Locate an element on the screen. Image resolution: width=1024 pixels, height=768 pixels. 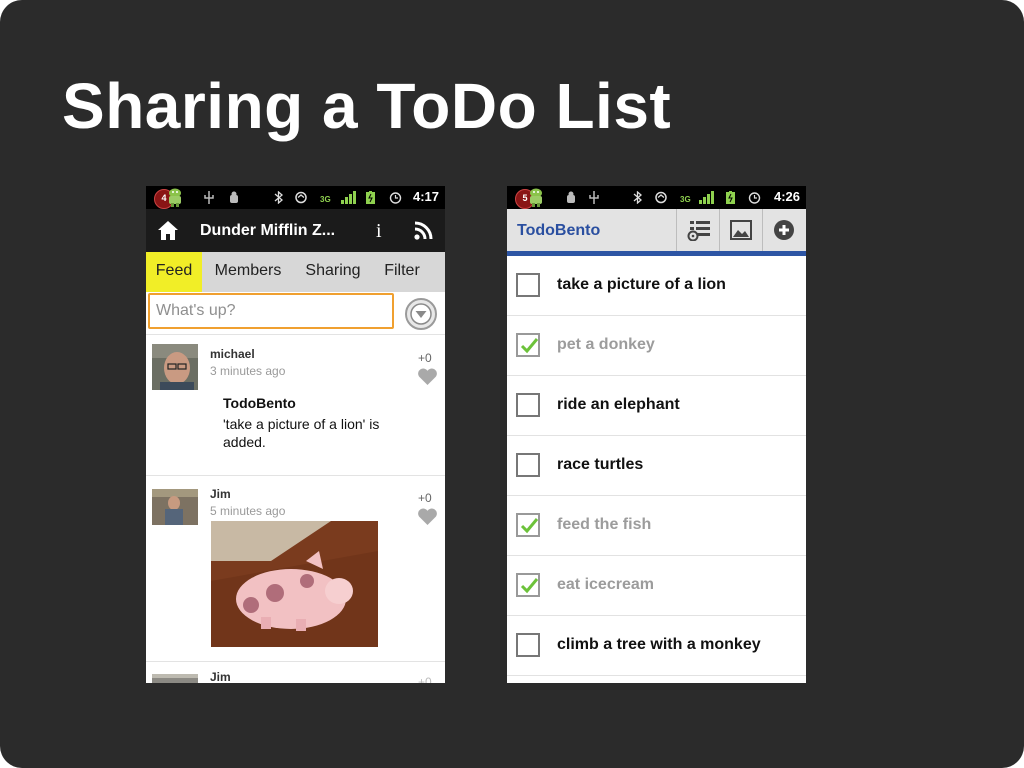
picture-icon is located at coordinates (741, 230).